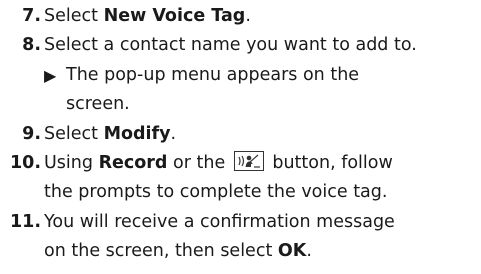 This screenshot has height=274, width=481. I want to click on step-number: 7., so click(31, 16).